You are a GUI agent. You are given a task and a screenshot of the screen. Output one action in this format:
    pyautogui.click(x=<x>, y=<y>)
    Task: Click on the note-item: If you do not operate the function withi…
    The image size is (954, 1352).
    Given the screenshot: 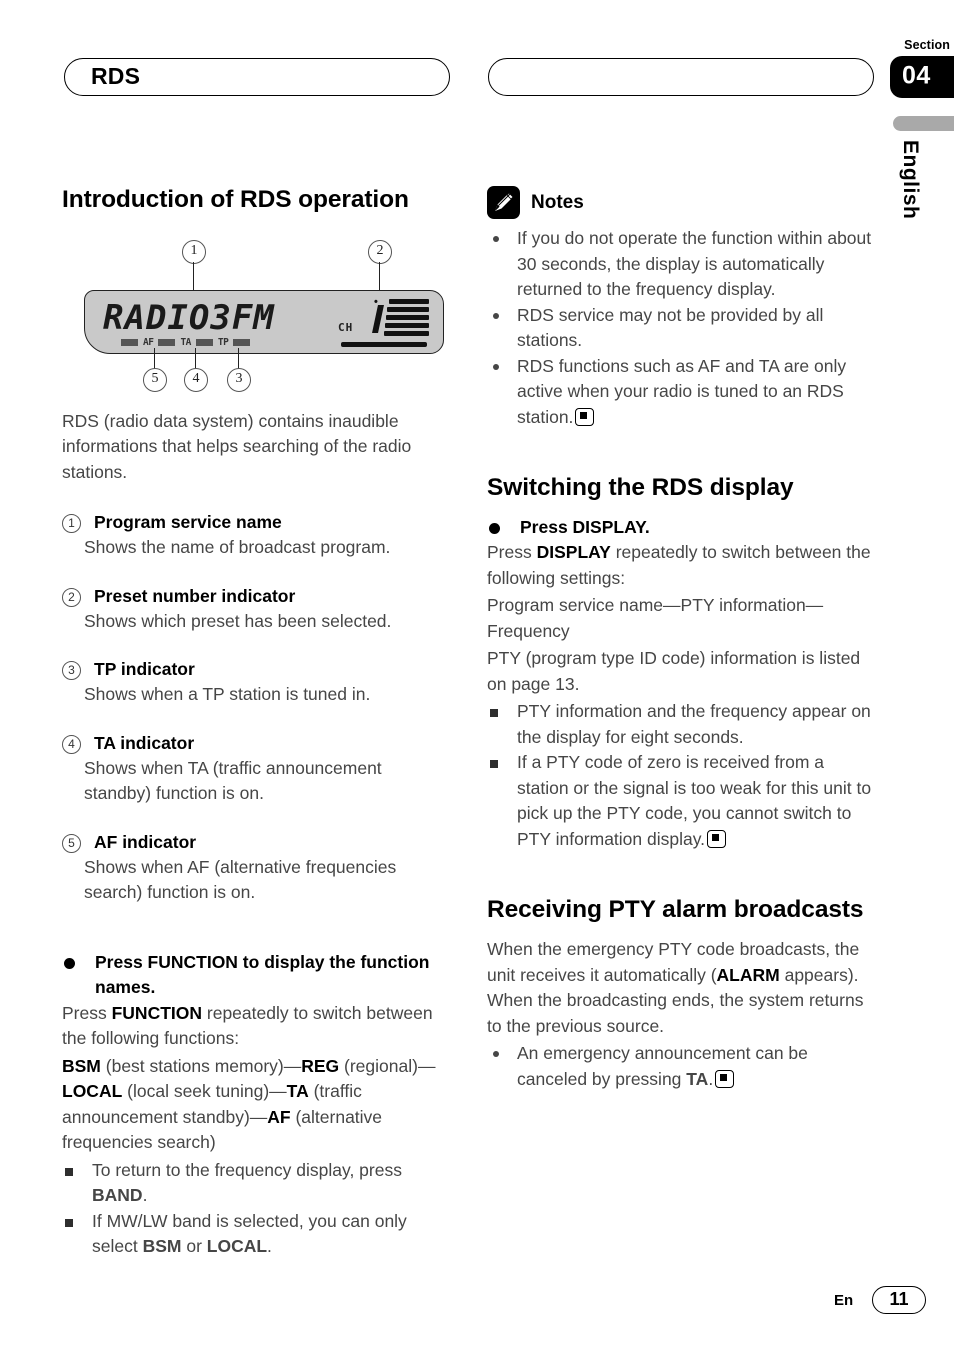 What is the action you would take?
    pyautogui.click(x=682, y=264)
    